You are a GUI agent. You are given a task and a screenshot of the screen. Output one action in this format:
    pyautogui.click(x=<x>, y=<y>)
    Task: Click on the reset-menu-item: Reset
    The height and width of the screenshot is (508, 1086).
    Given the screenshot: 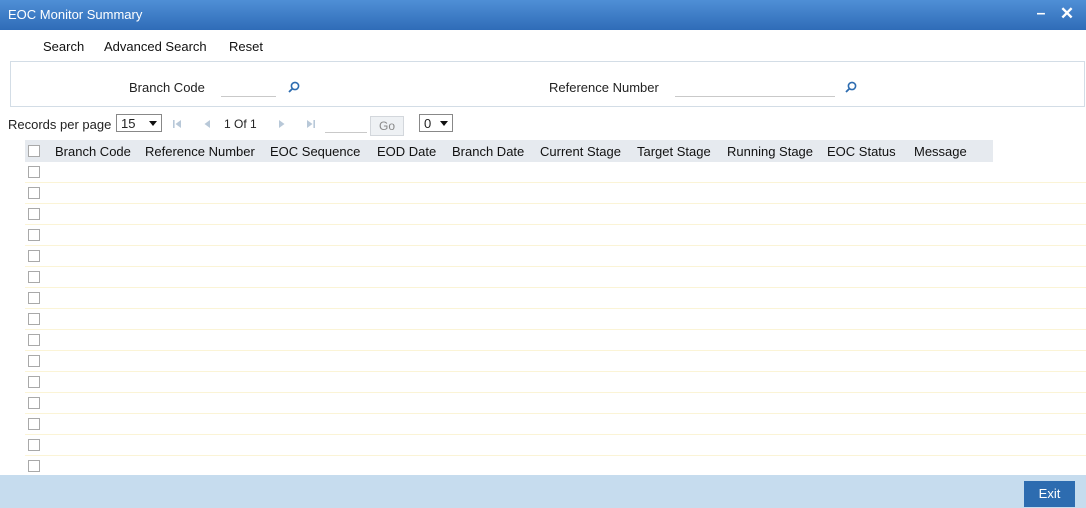 What is the action you would take?
    pyautogui.click(x=246, y=46)
    